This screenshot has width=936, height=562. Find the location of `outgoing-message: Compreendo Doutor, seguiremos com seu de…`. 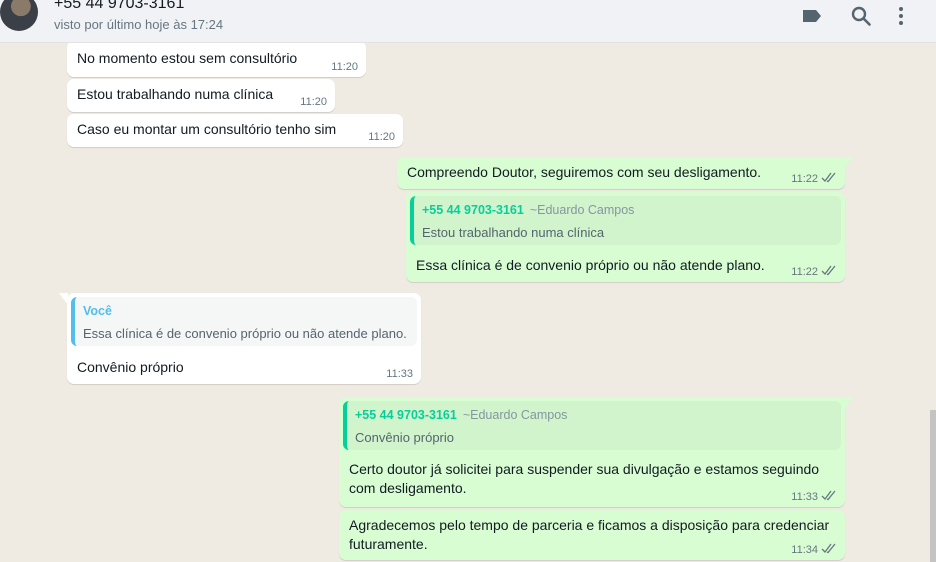

outgoing-message: Compreendo Doutor, seguiremos com seu de… is located at coordinates (625, 173).